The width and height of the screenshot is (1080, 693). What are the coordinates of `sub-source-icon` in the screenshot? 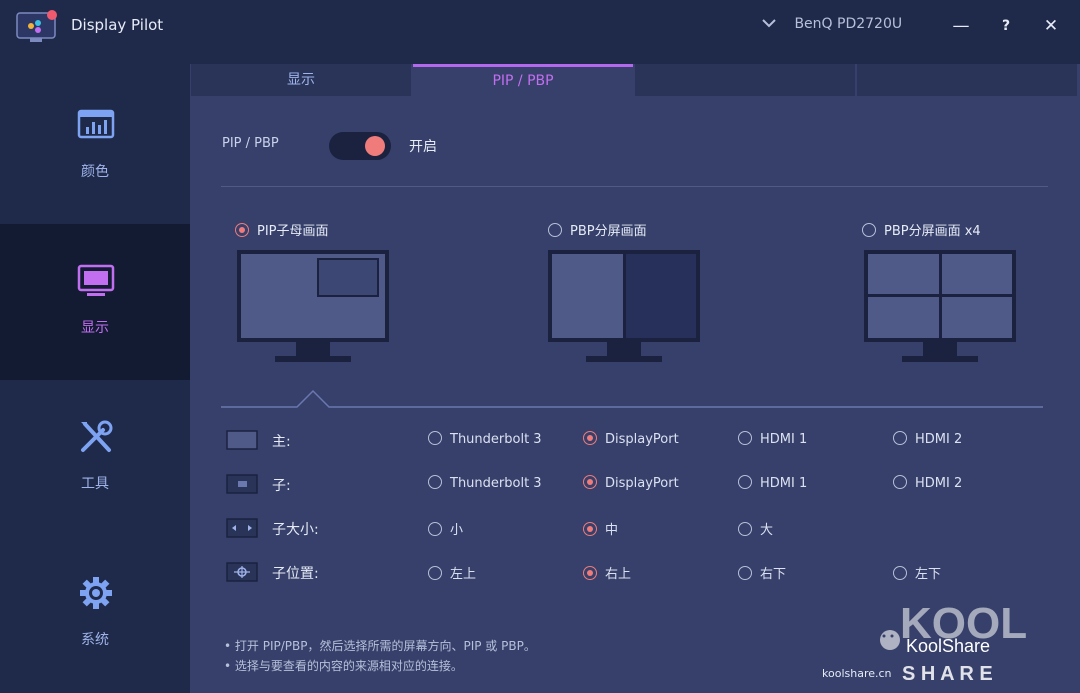 It's located at (242, 484).